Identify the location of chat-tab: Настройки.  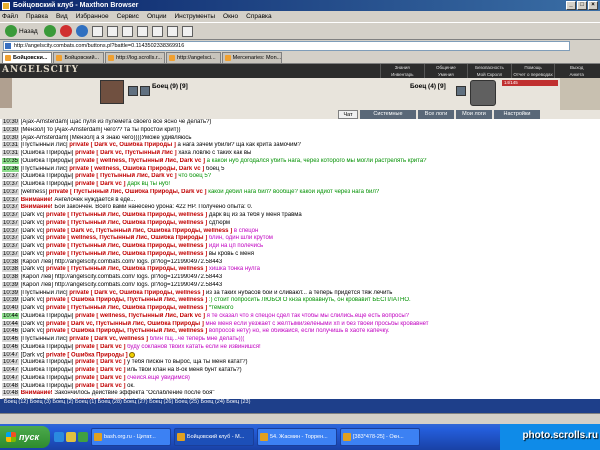
(517, 114).